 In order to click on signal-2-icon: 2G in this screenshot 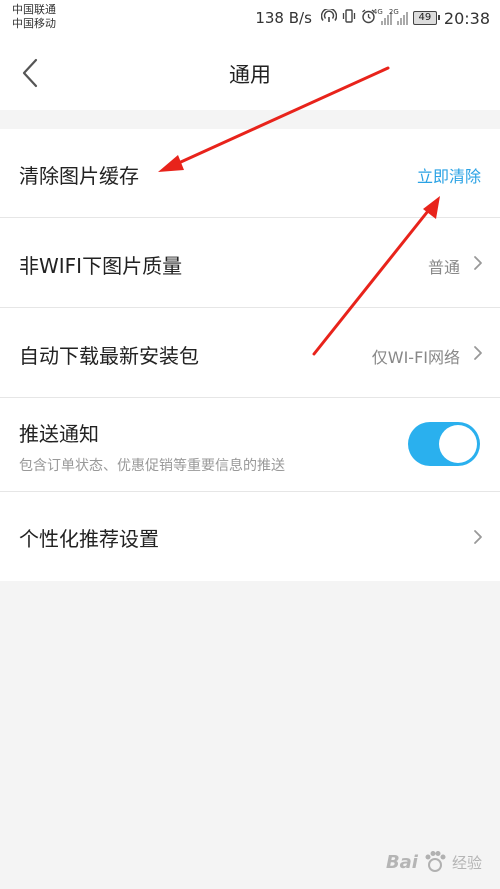, I will do `click(398, 16)`.